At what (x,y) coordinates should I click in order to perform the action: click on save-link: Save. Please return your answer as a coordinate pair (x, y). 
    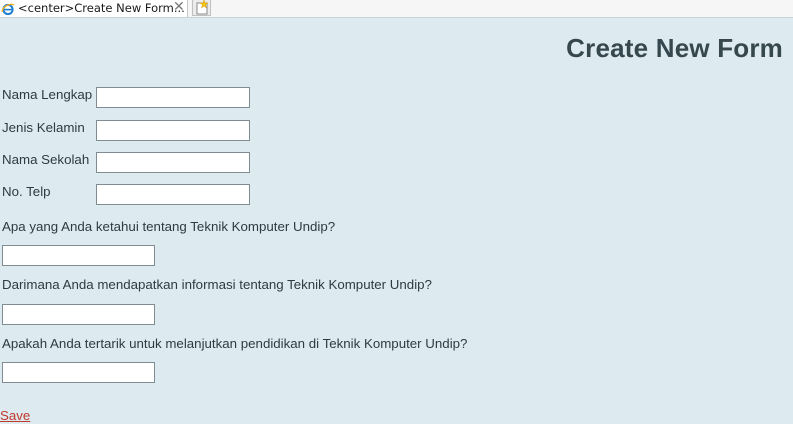
    Looking at the image, I should click on (15, 415).